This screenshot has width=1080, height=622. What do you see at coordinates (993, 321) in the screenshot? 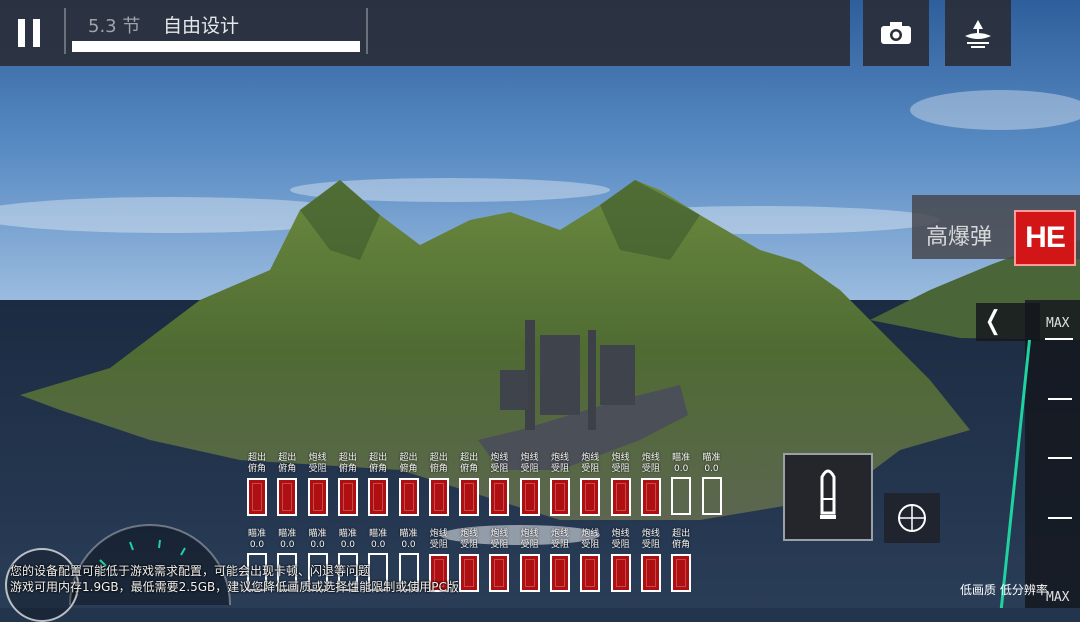
I see `chevron-left-icon: ❬` at bounding box center [993, 321].